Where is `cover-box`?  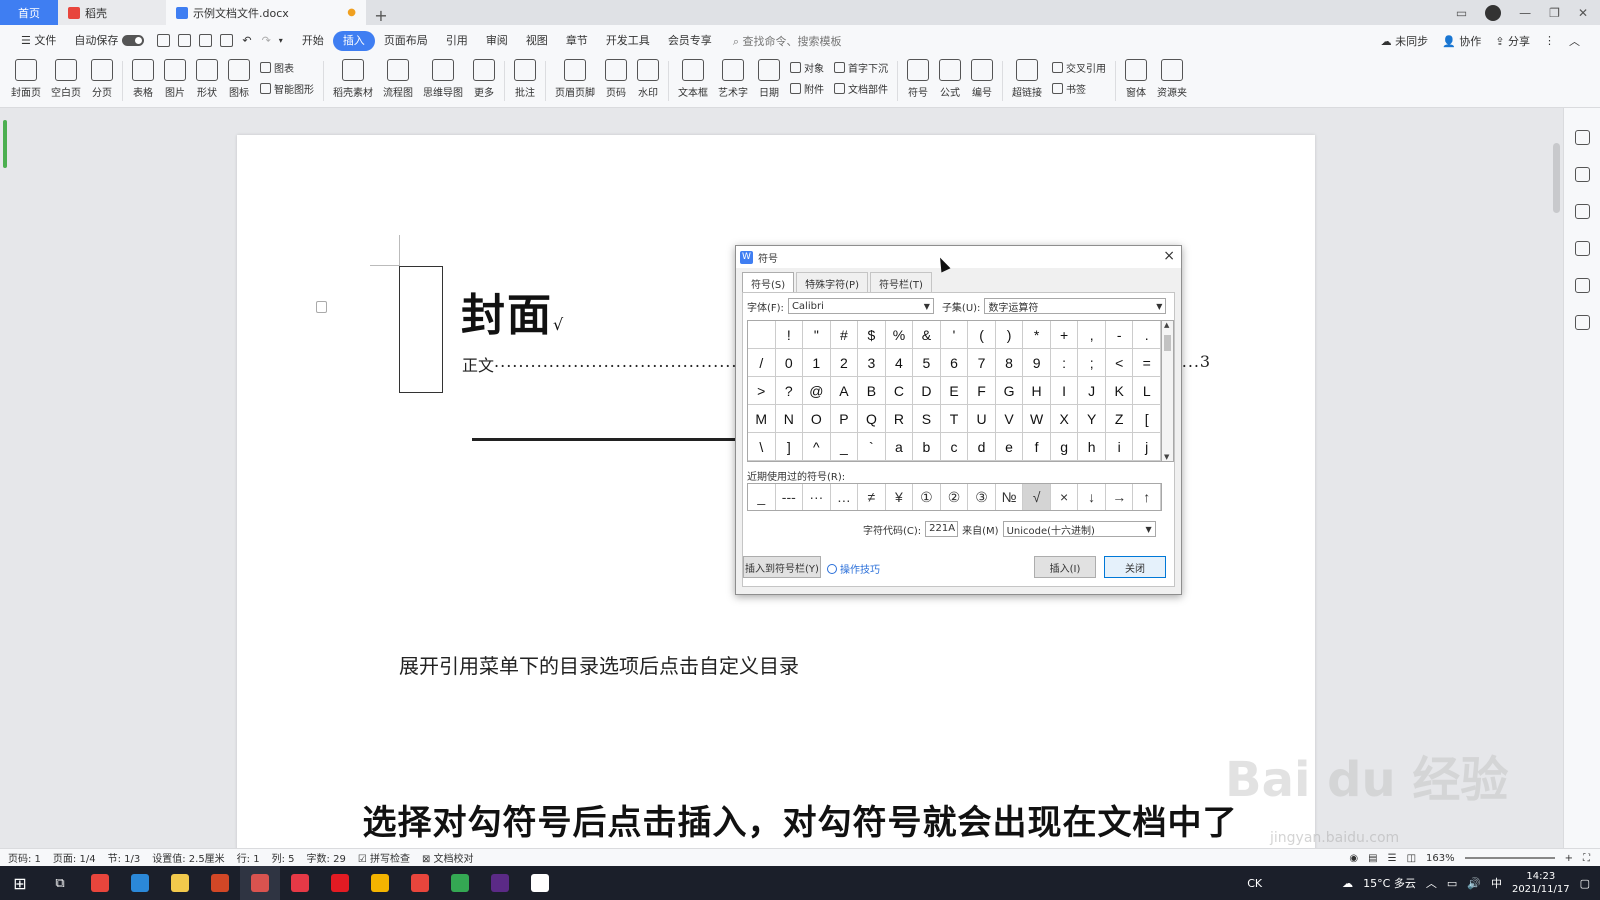
cover-box is located at coordinates (421, 329).